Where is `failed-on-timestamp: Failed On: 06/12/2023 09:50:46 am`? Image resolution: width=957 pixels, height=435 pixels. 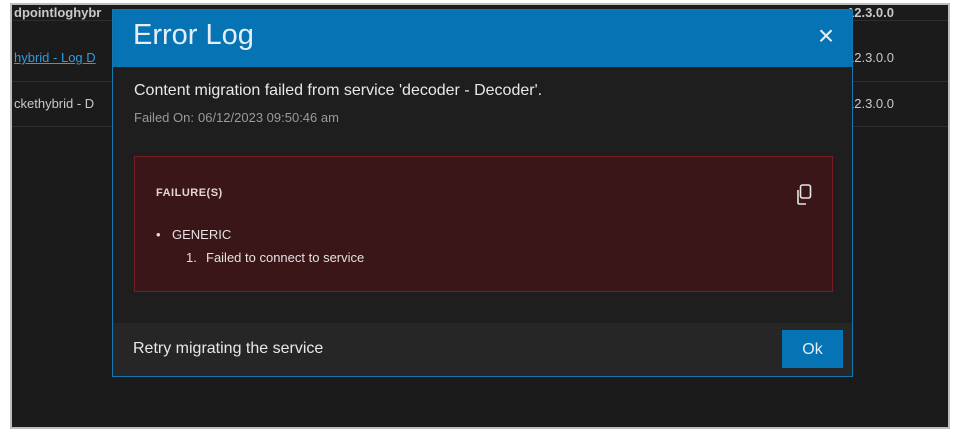
failed-on-timestamp: Failed On: 06/12/2023 09:50:46 am is located at coordinates (236, 117).